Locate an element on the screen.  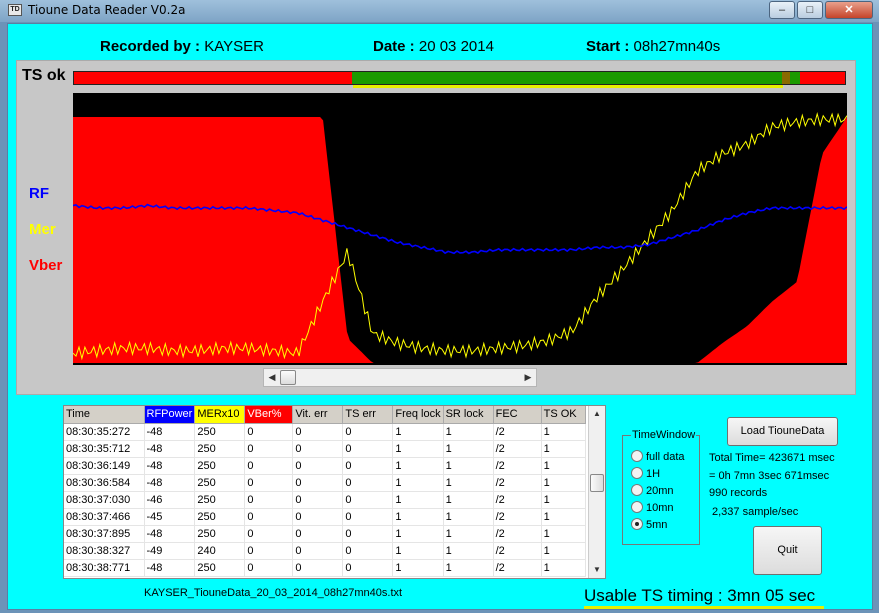
radio-10mn: 10mn is located at coordinates (652, 507).